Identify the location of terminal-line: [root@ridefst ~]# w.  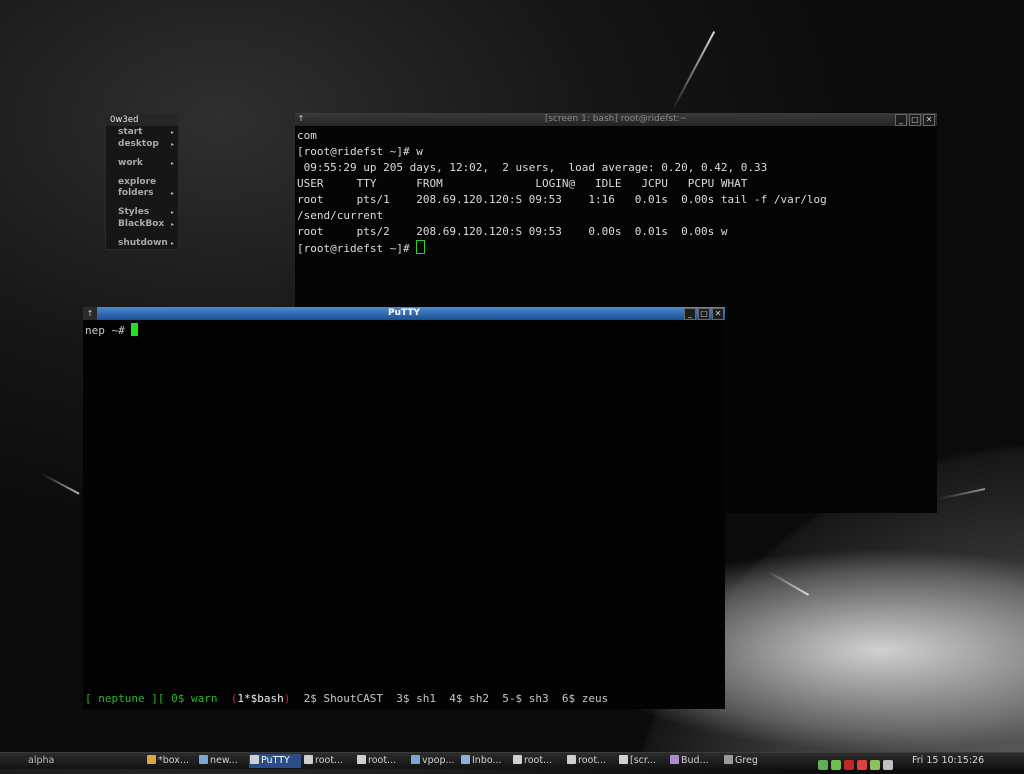
(360, 151).